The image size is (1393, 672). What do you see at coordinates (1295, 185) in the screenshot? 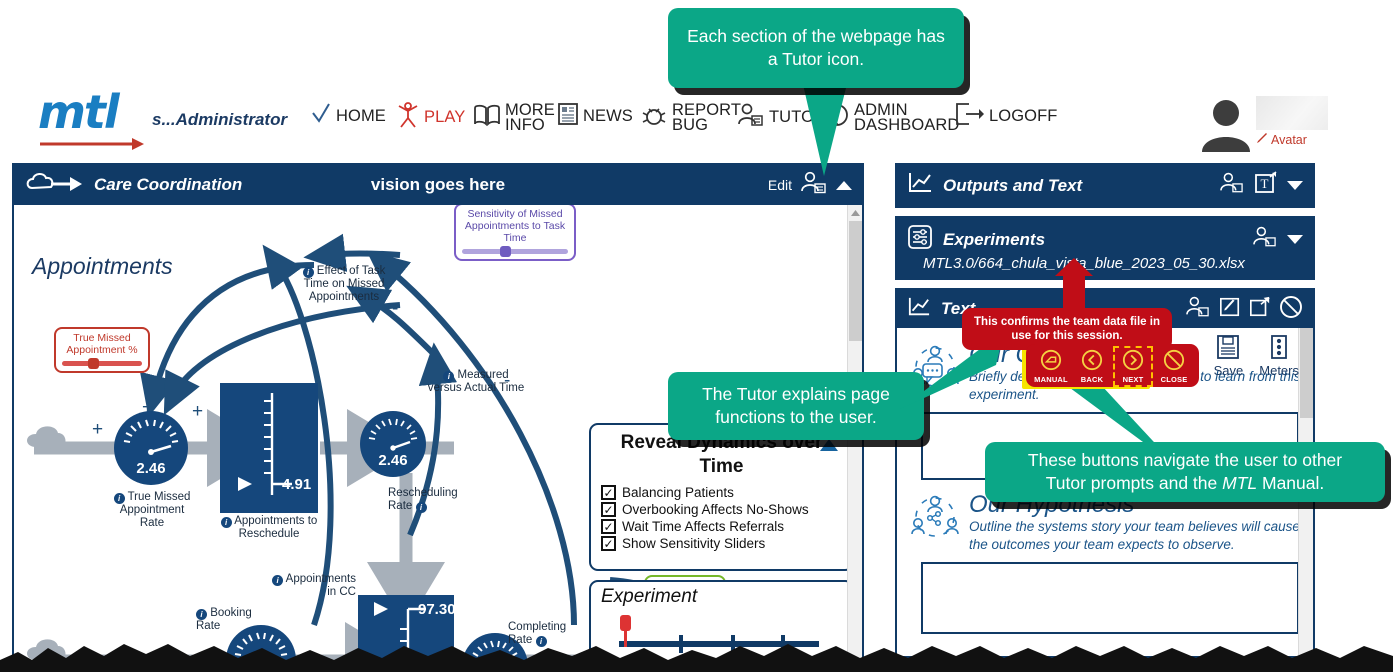
I see `outputs-collapse-caret-icon` at bounding box center [1295, 185].